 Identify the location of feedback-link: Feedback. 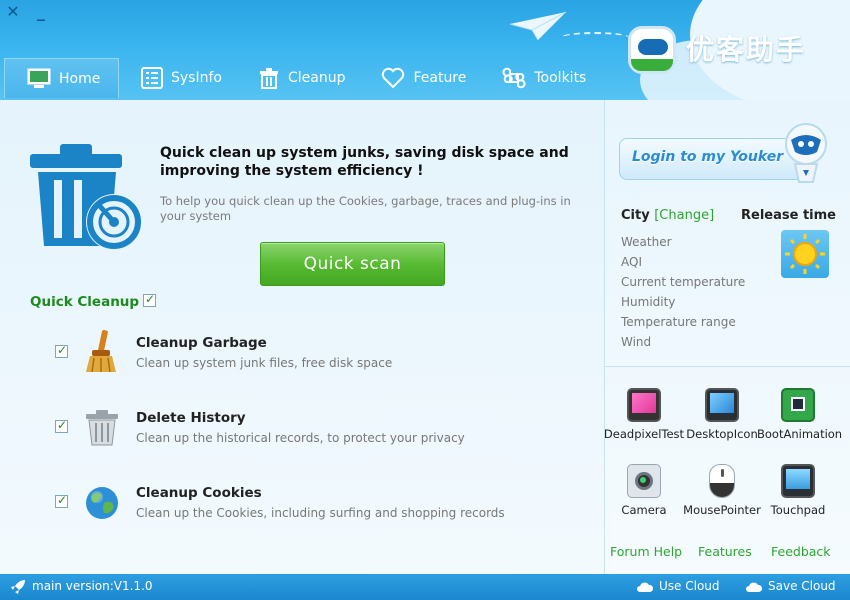
(801, 551).